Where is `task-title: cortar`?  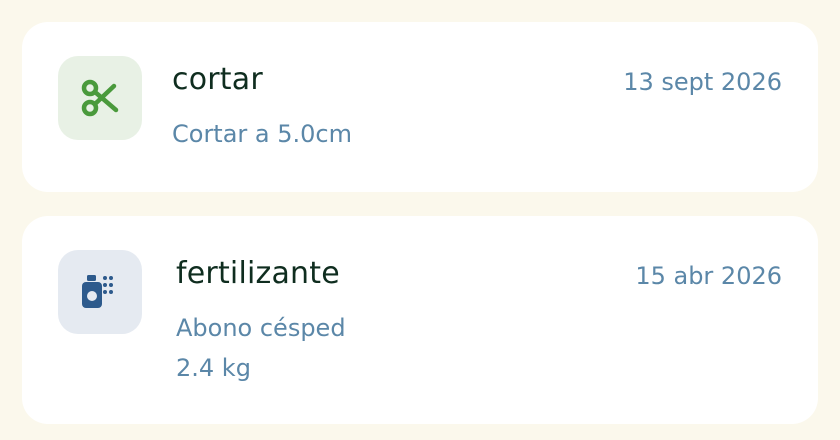 task-title: cortar is located at coordinates (217, 79).